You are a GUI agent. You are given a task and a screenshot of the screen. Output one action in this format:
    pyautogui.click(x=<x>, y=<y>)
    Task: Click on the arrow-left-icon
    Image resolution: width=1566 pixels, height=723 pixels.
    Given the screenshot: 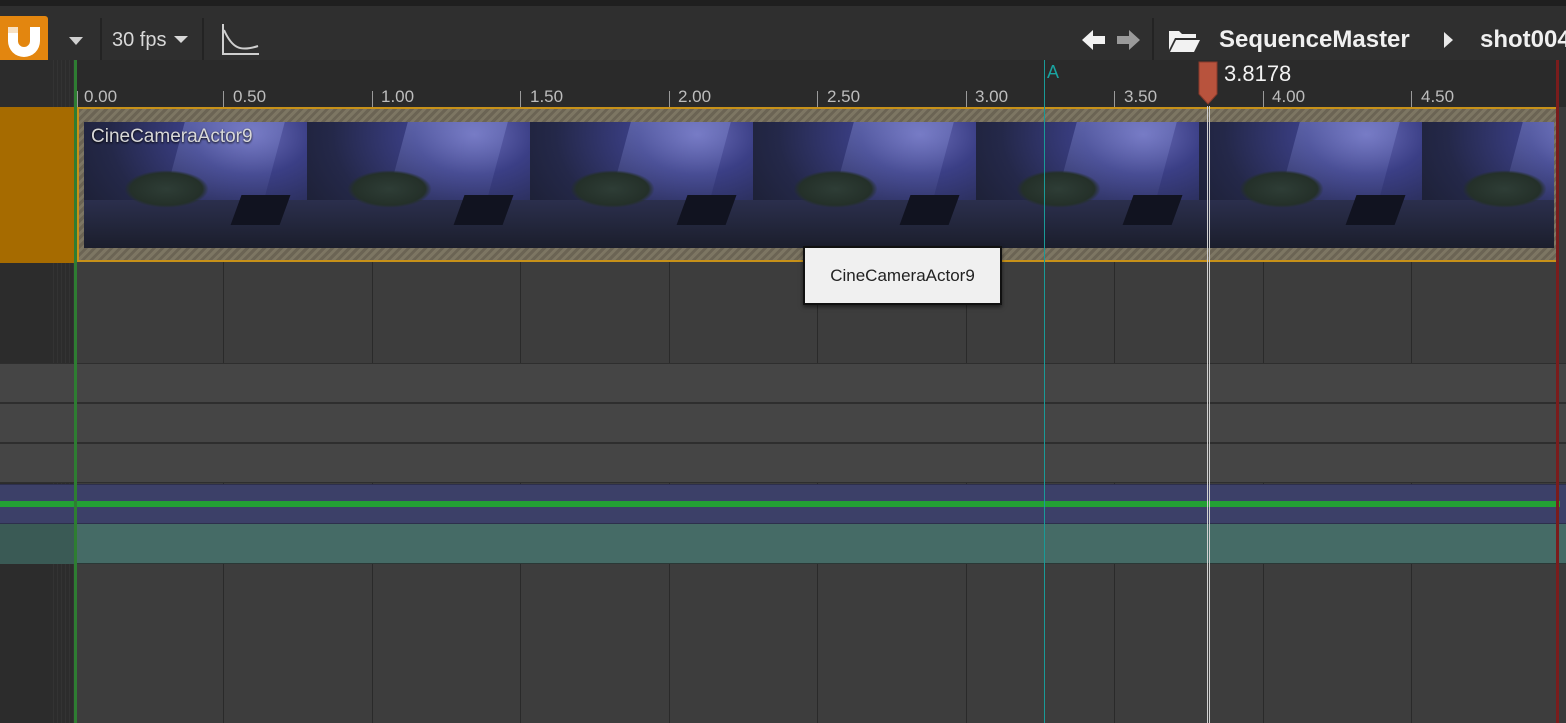 What is the action you would take?
    pyautogui.click(x=1093, y=40)
    